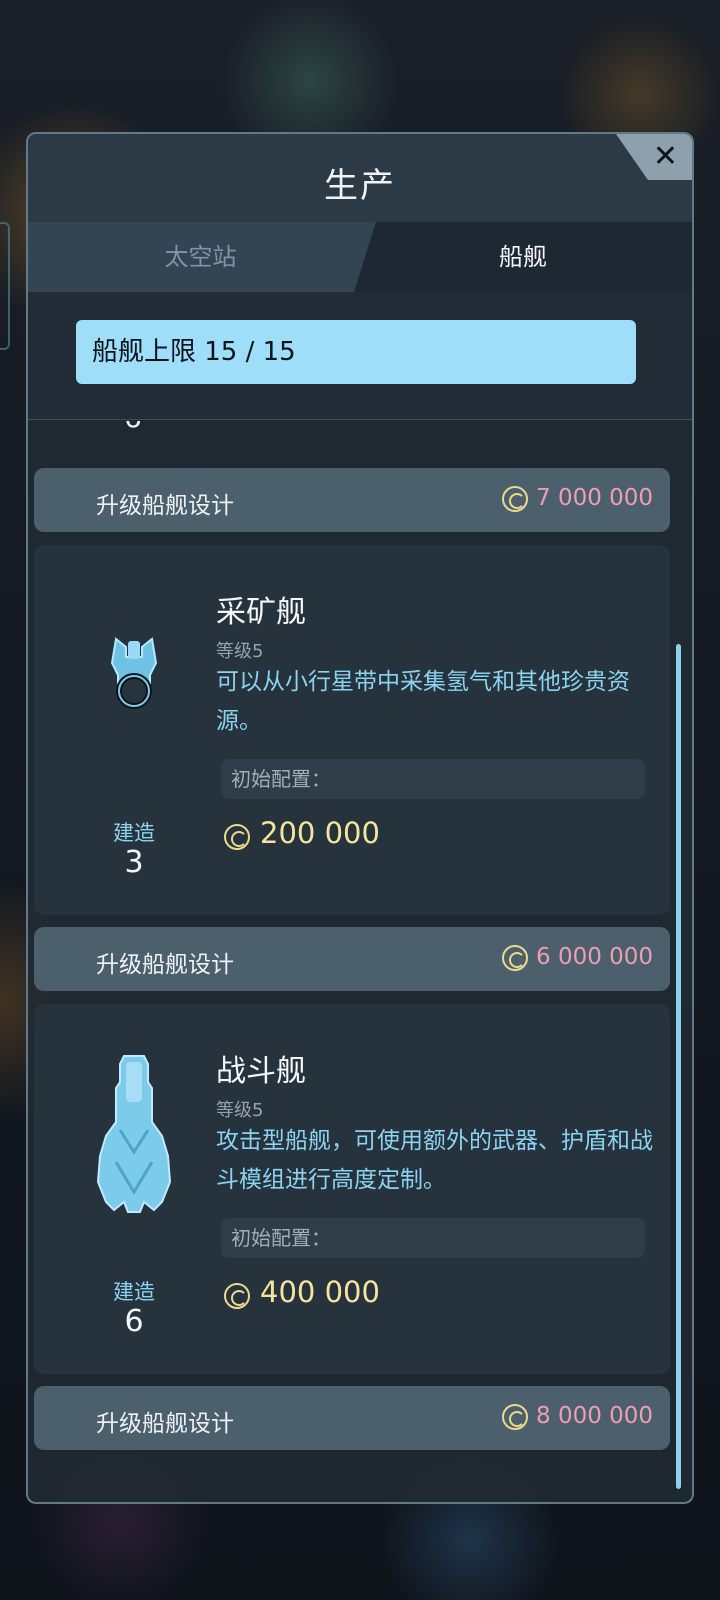  Describe the element at coordinates (595, 1416) in the screenshot. I see `upgrade-cost: 8 000 000` at that location.